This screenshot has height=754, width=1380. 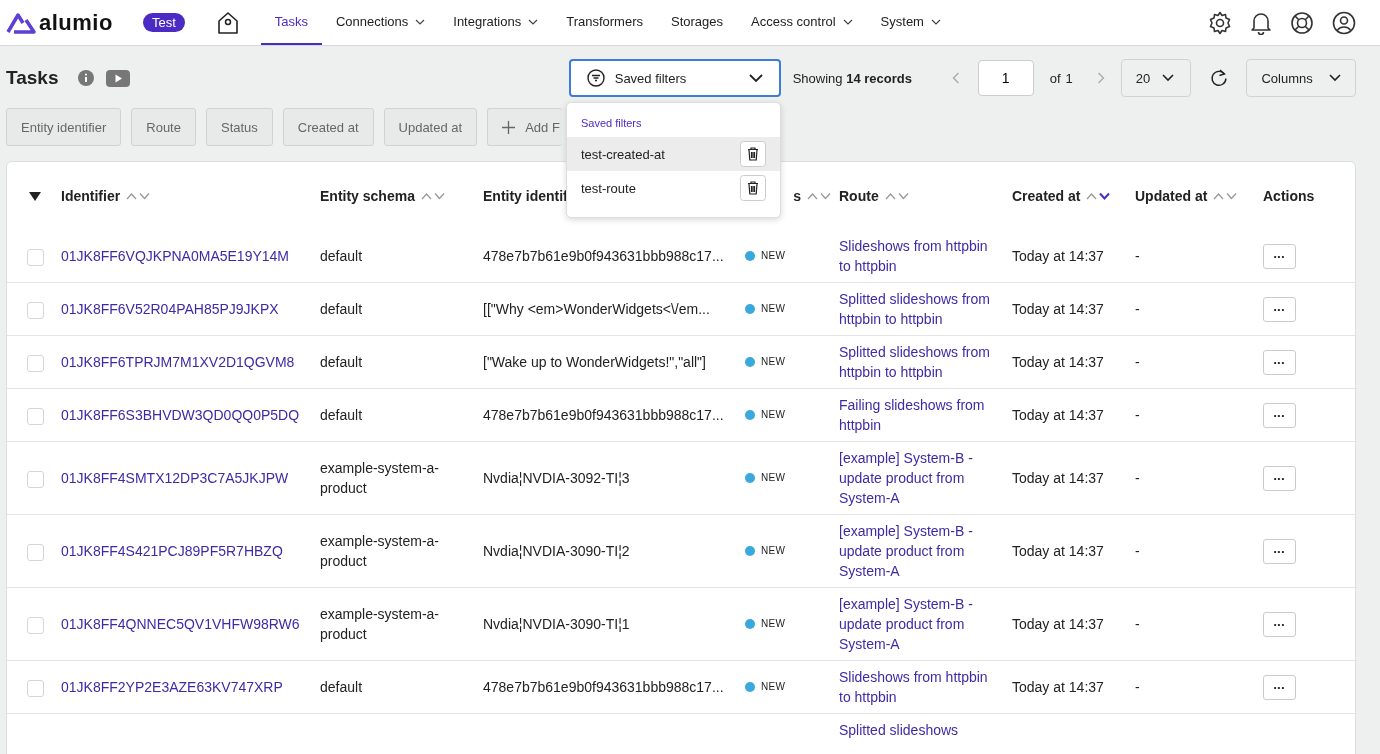 I want to click on settings-icon, so click(x=1220, y=22).